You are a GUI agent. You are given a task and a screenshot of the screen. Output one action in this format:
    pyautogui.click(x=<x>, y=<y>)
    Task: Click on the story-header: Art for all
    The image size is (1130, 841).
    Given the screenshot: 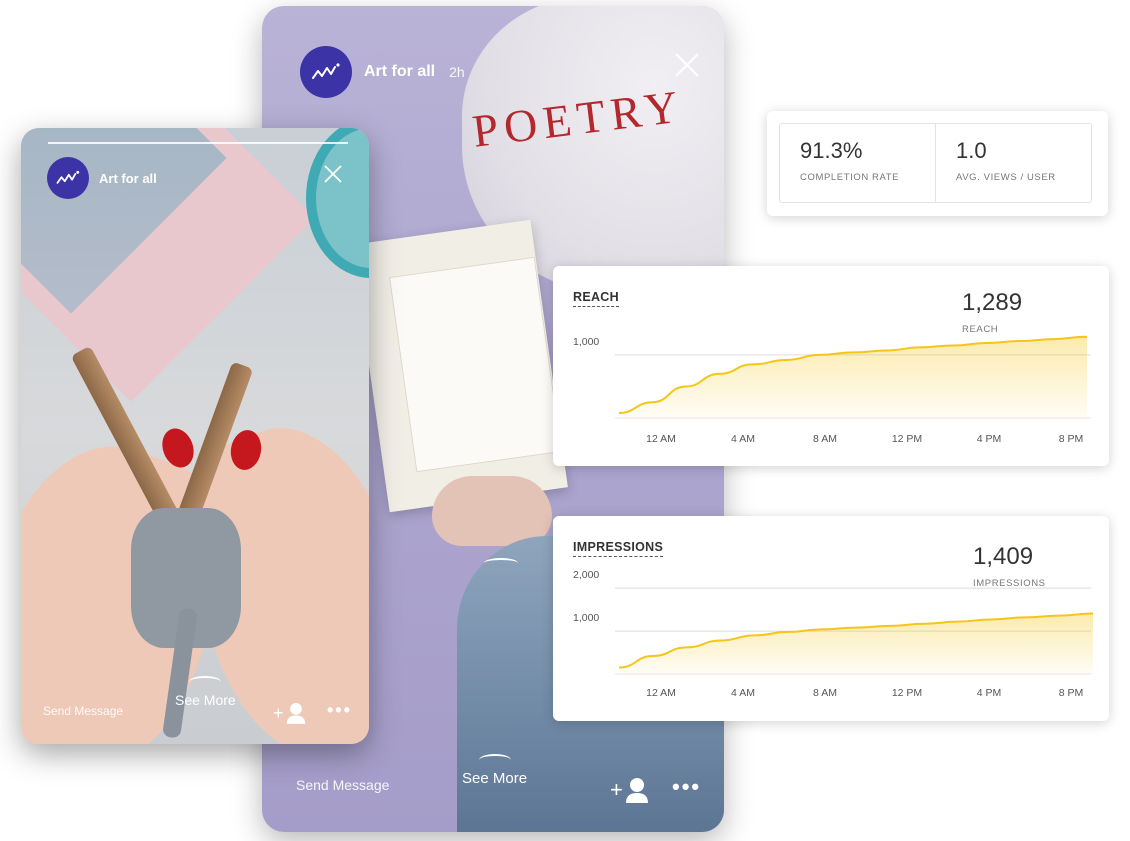 What is the action you would take?
    pyautogui.click(x=102, y=178)
    